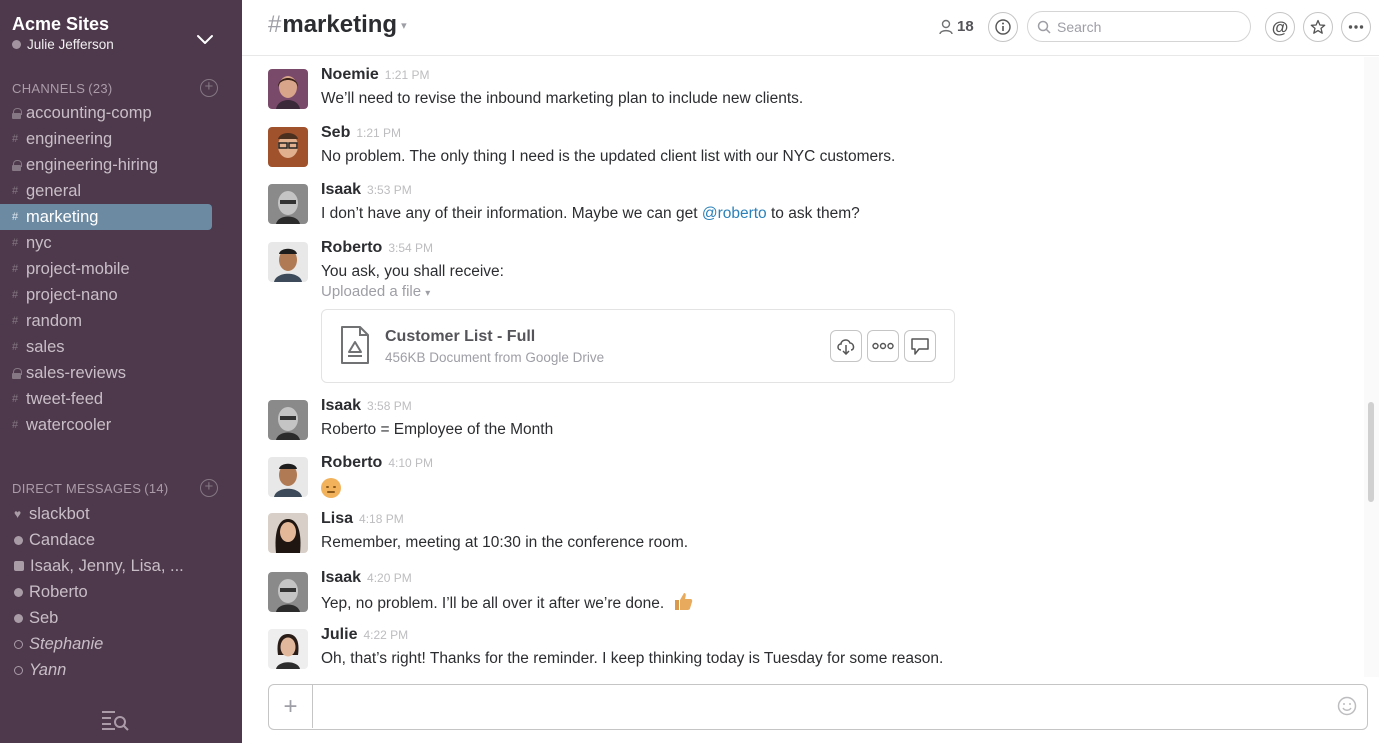 This screenshot has width=1379, height=743. I want to click on dm-label: Candace, so click(62, 540).